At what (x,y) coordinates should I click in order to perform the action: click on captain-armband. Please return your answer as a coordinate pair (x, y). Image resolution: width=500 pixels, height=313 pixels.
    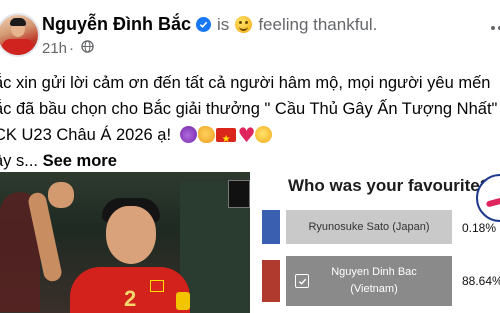
    Looking at the image, I should click on (183, 301).